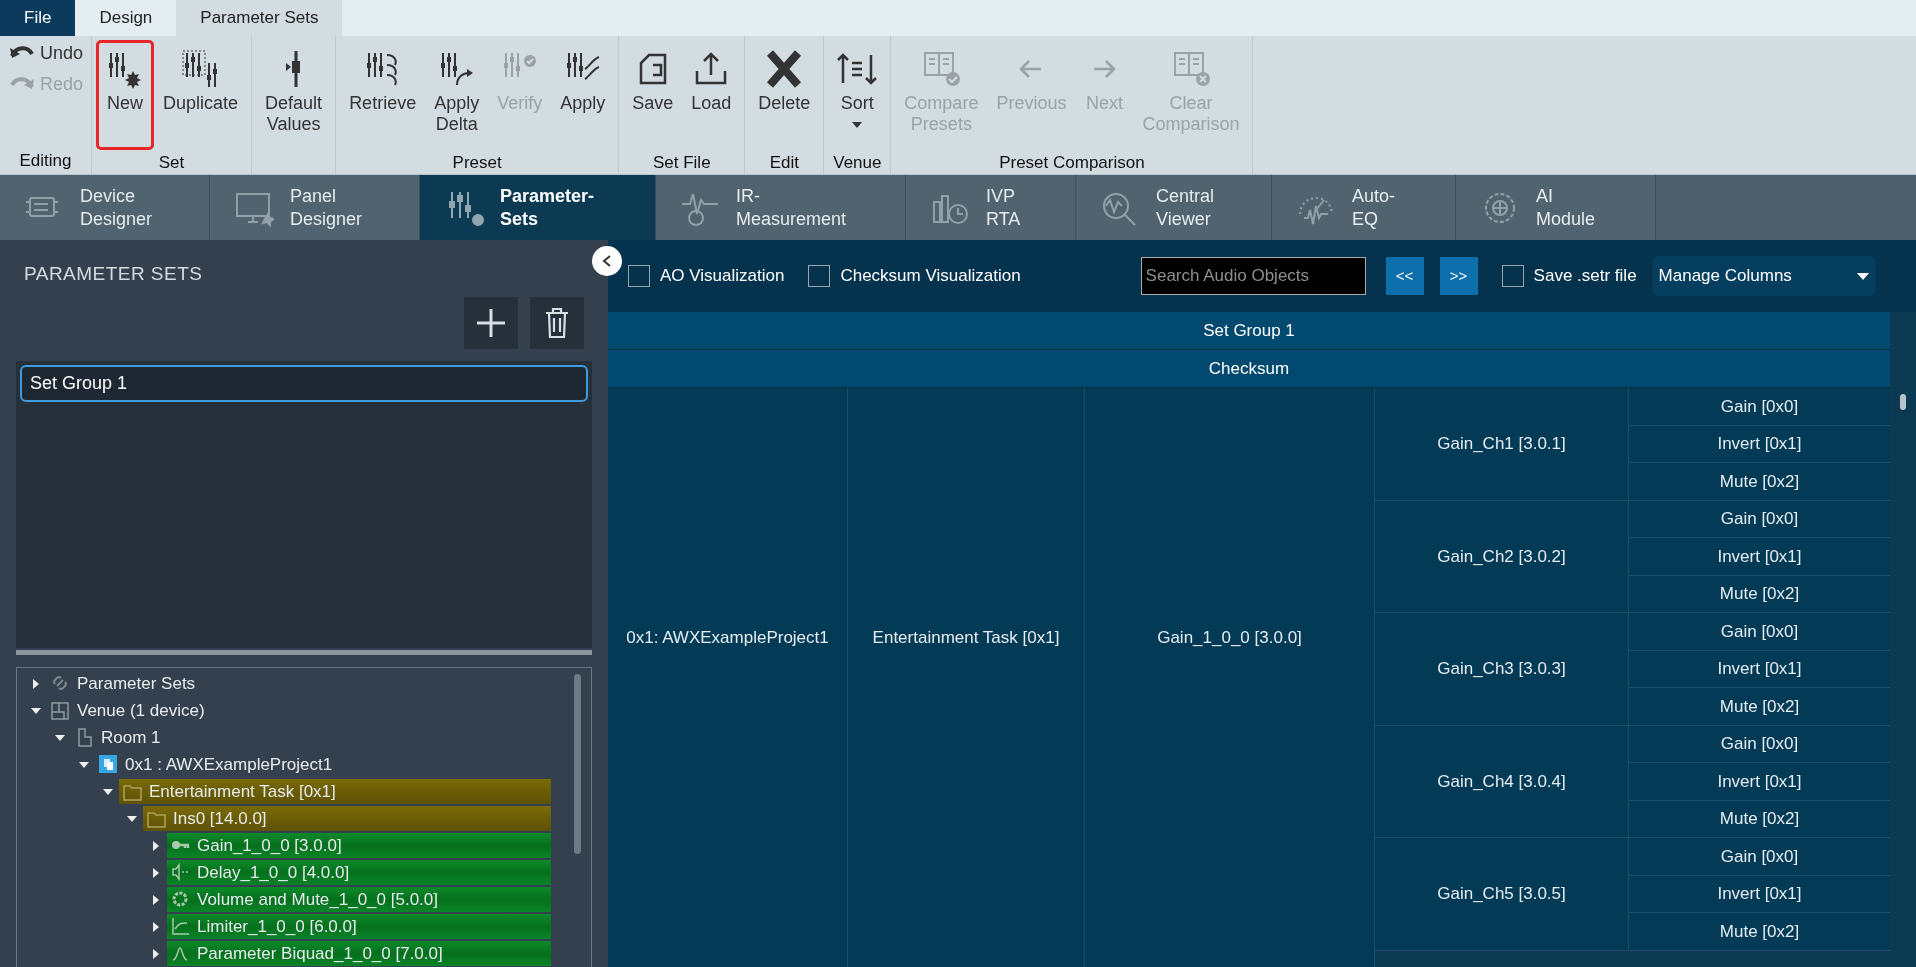 The width and height of the screenshot is (1916, 967). What do you see at coordinates (653, 95) in the screenshot?
I see `save-button: Save` at bounding box center [653, 95].